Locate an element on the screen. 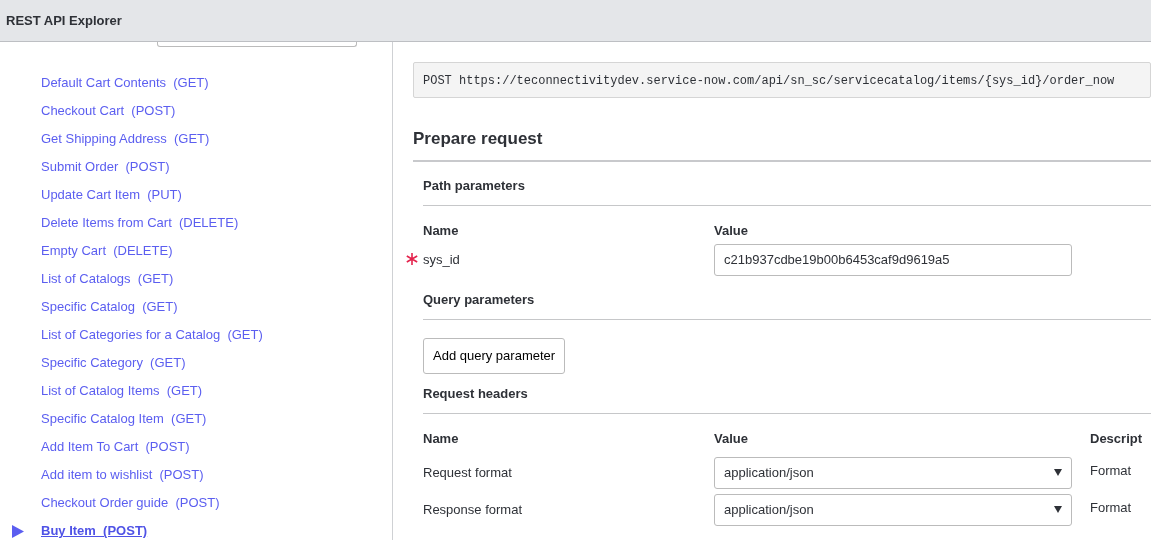  endpoint-url: POST https://teconnectivitydev.service-now.com/api/sn_sc/servicecatalog/items/{sys_id}/order_now is located at coordinates (782, 80).